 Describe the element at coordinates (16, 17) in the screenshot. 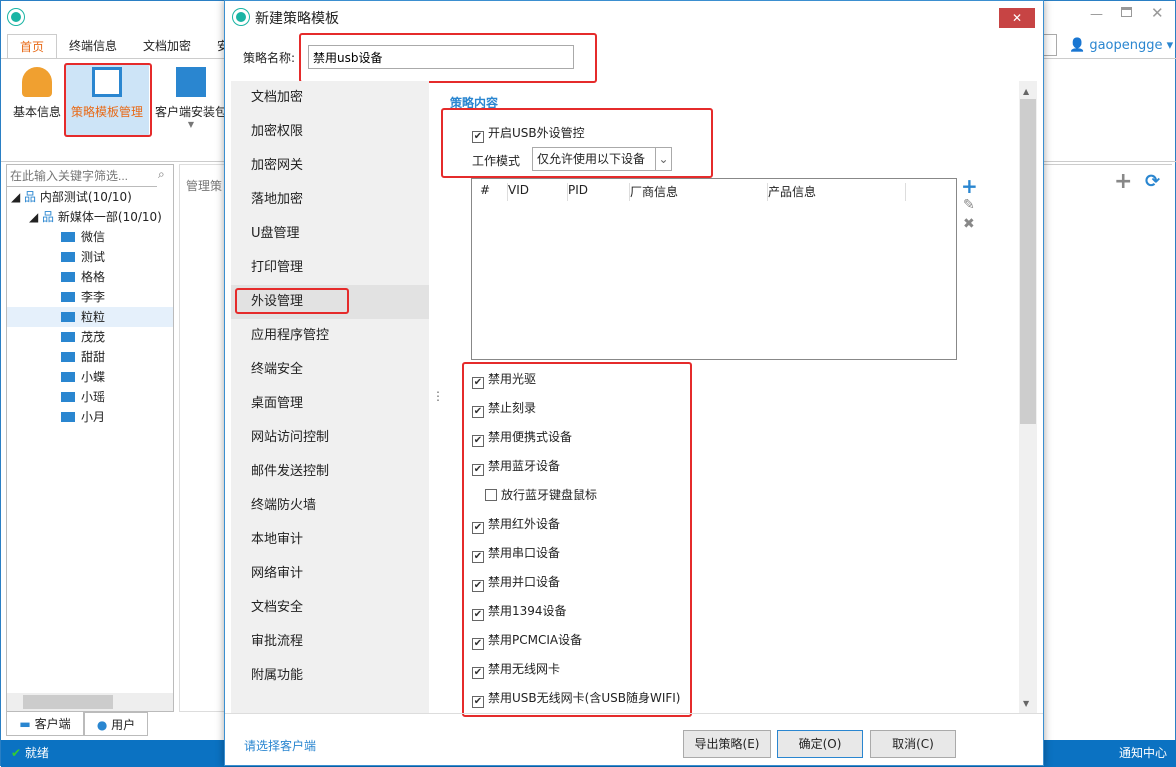

I see `app-logo-icon` at that location.